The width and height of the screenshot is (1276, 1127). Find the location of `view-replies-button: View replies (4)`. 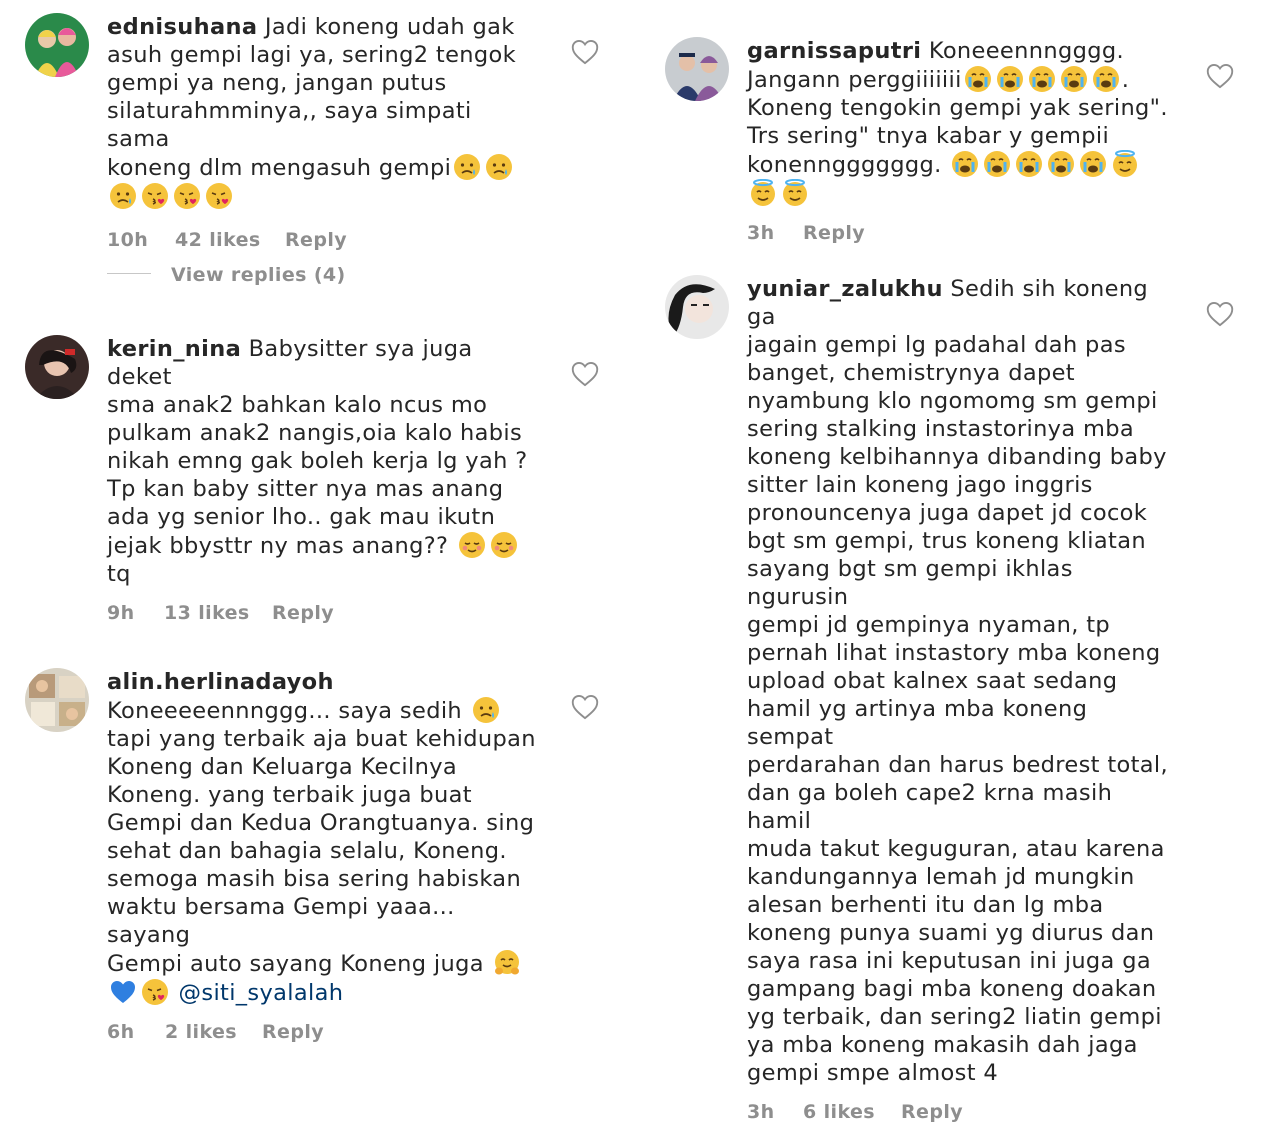

view-replies-button: View replies (4) is located at coordinates (226, 275).